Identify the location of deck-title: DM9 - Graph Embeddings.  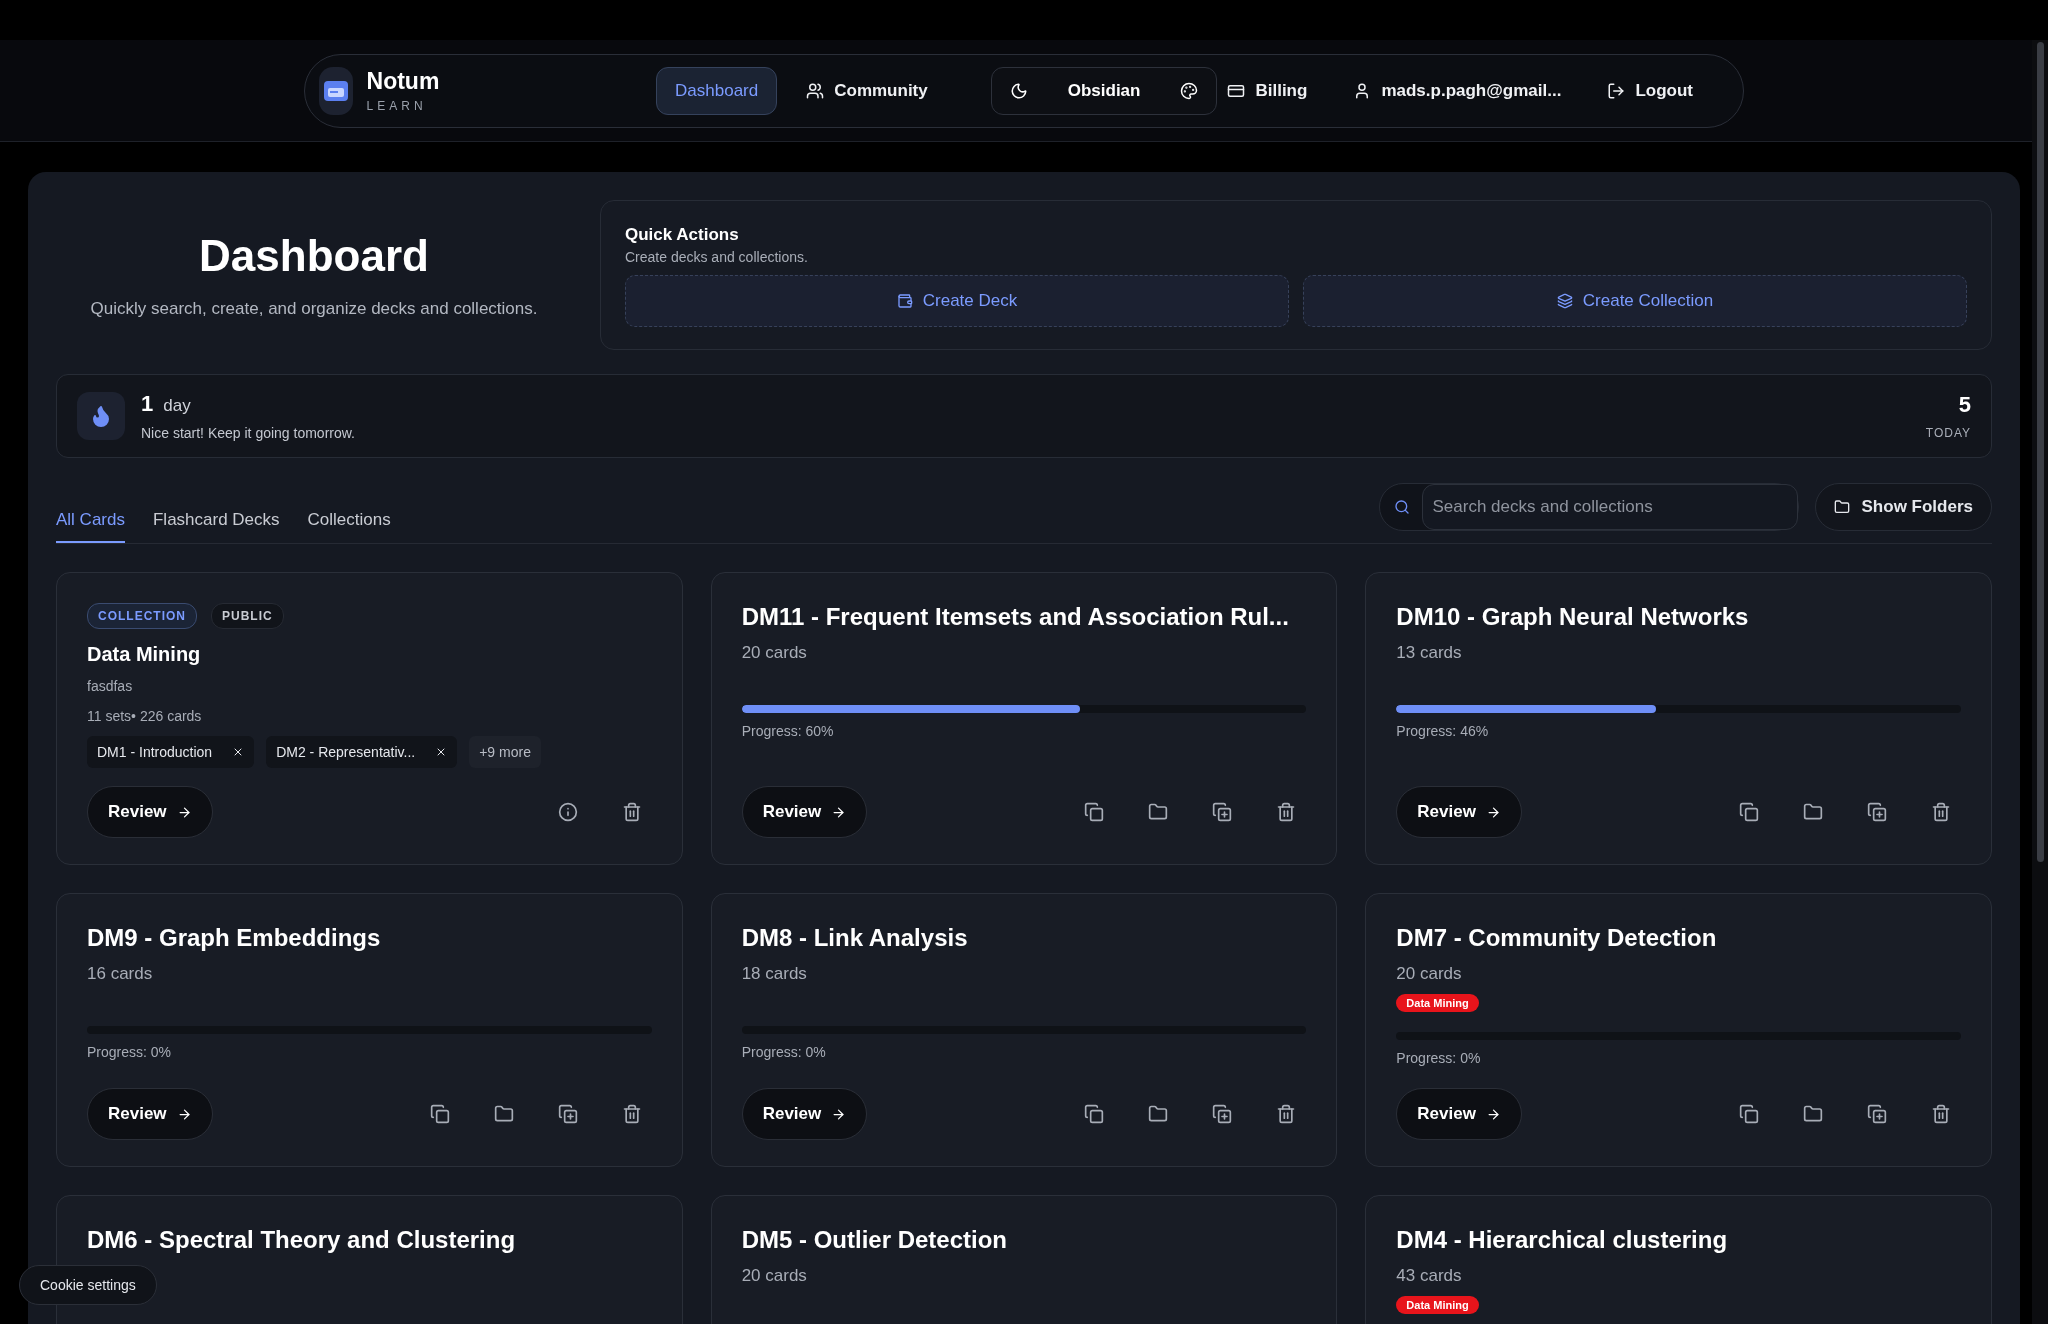
(234, 938).